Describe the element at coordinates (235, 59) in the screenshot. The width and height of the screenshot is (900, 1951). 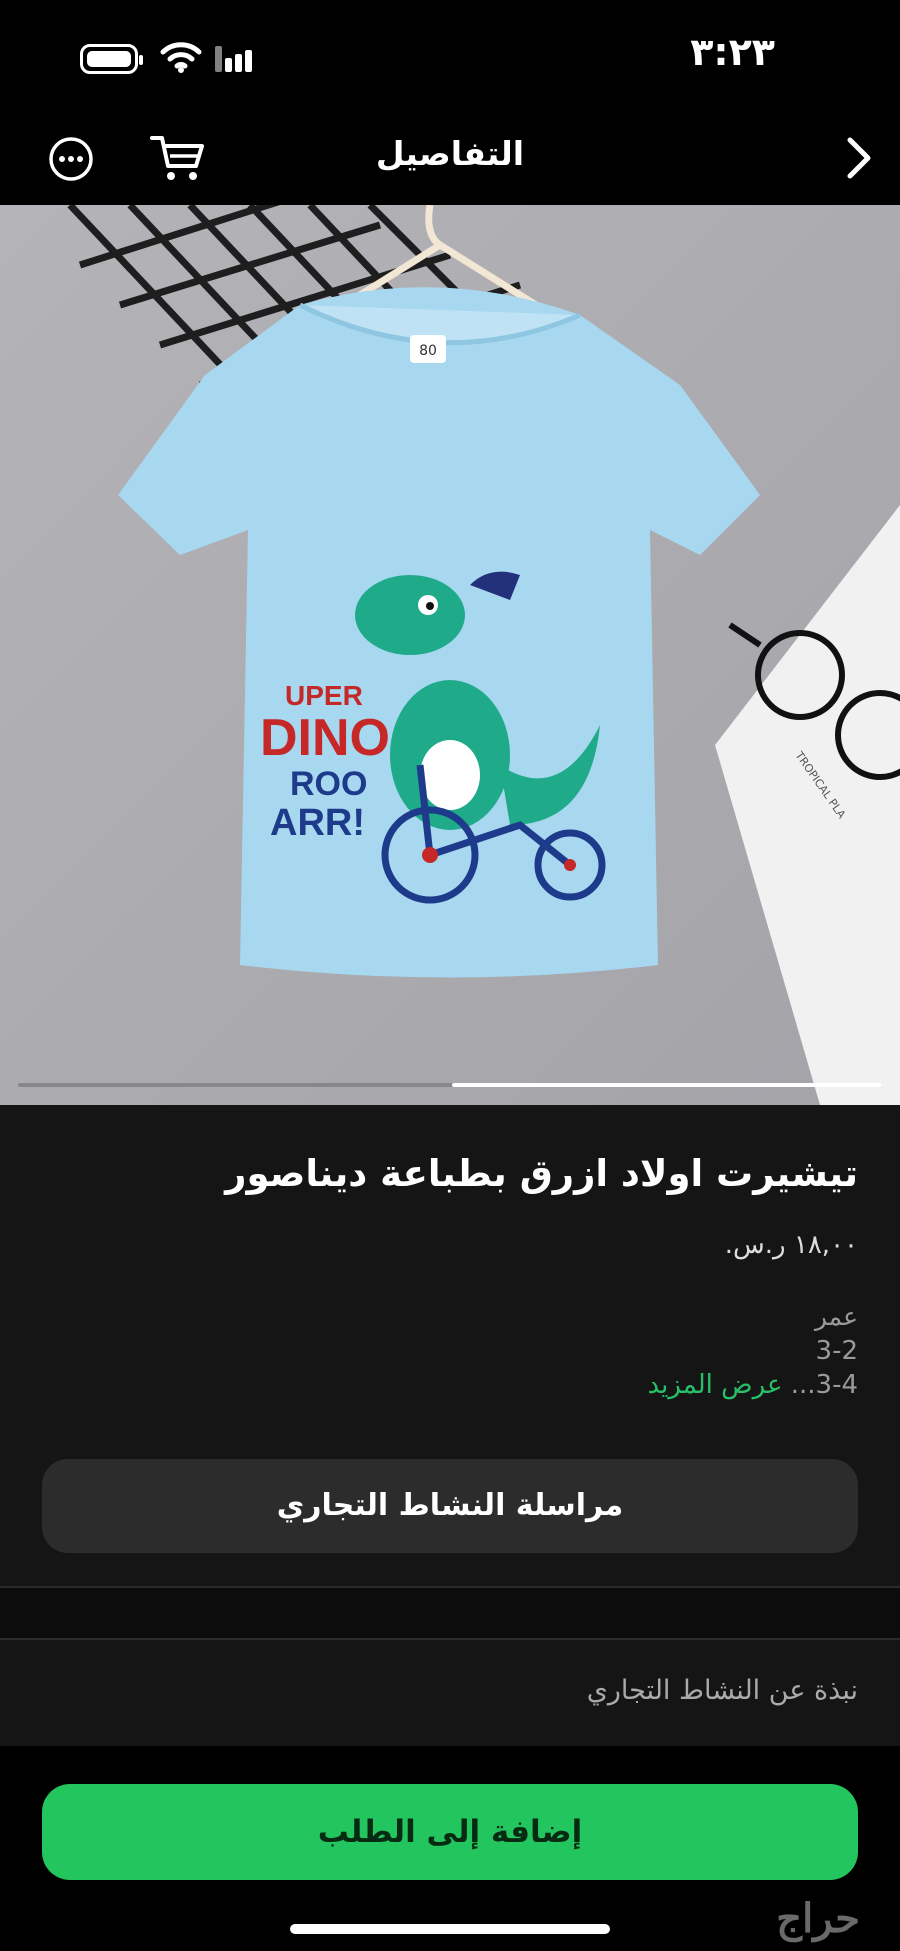
I see `signal-icon` at that location.